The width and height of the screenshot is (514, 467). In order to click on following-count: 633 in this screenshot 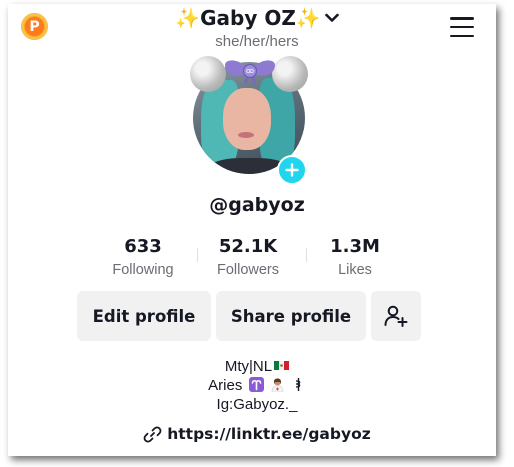, I will do `click(143, 246)`.